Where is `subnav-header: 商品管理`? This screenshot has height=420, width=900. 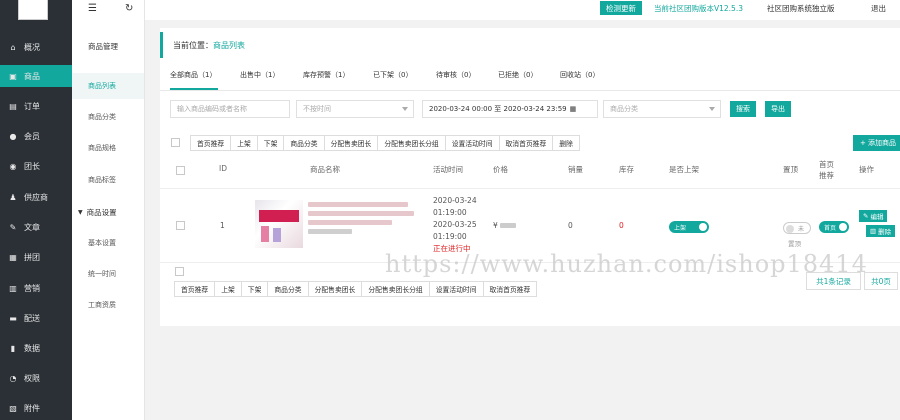
subnav-header: 商品管理 is located at coordinates (103, 46).